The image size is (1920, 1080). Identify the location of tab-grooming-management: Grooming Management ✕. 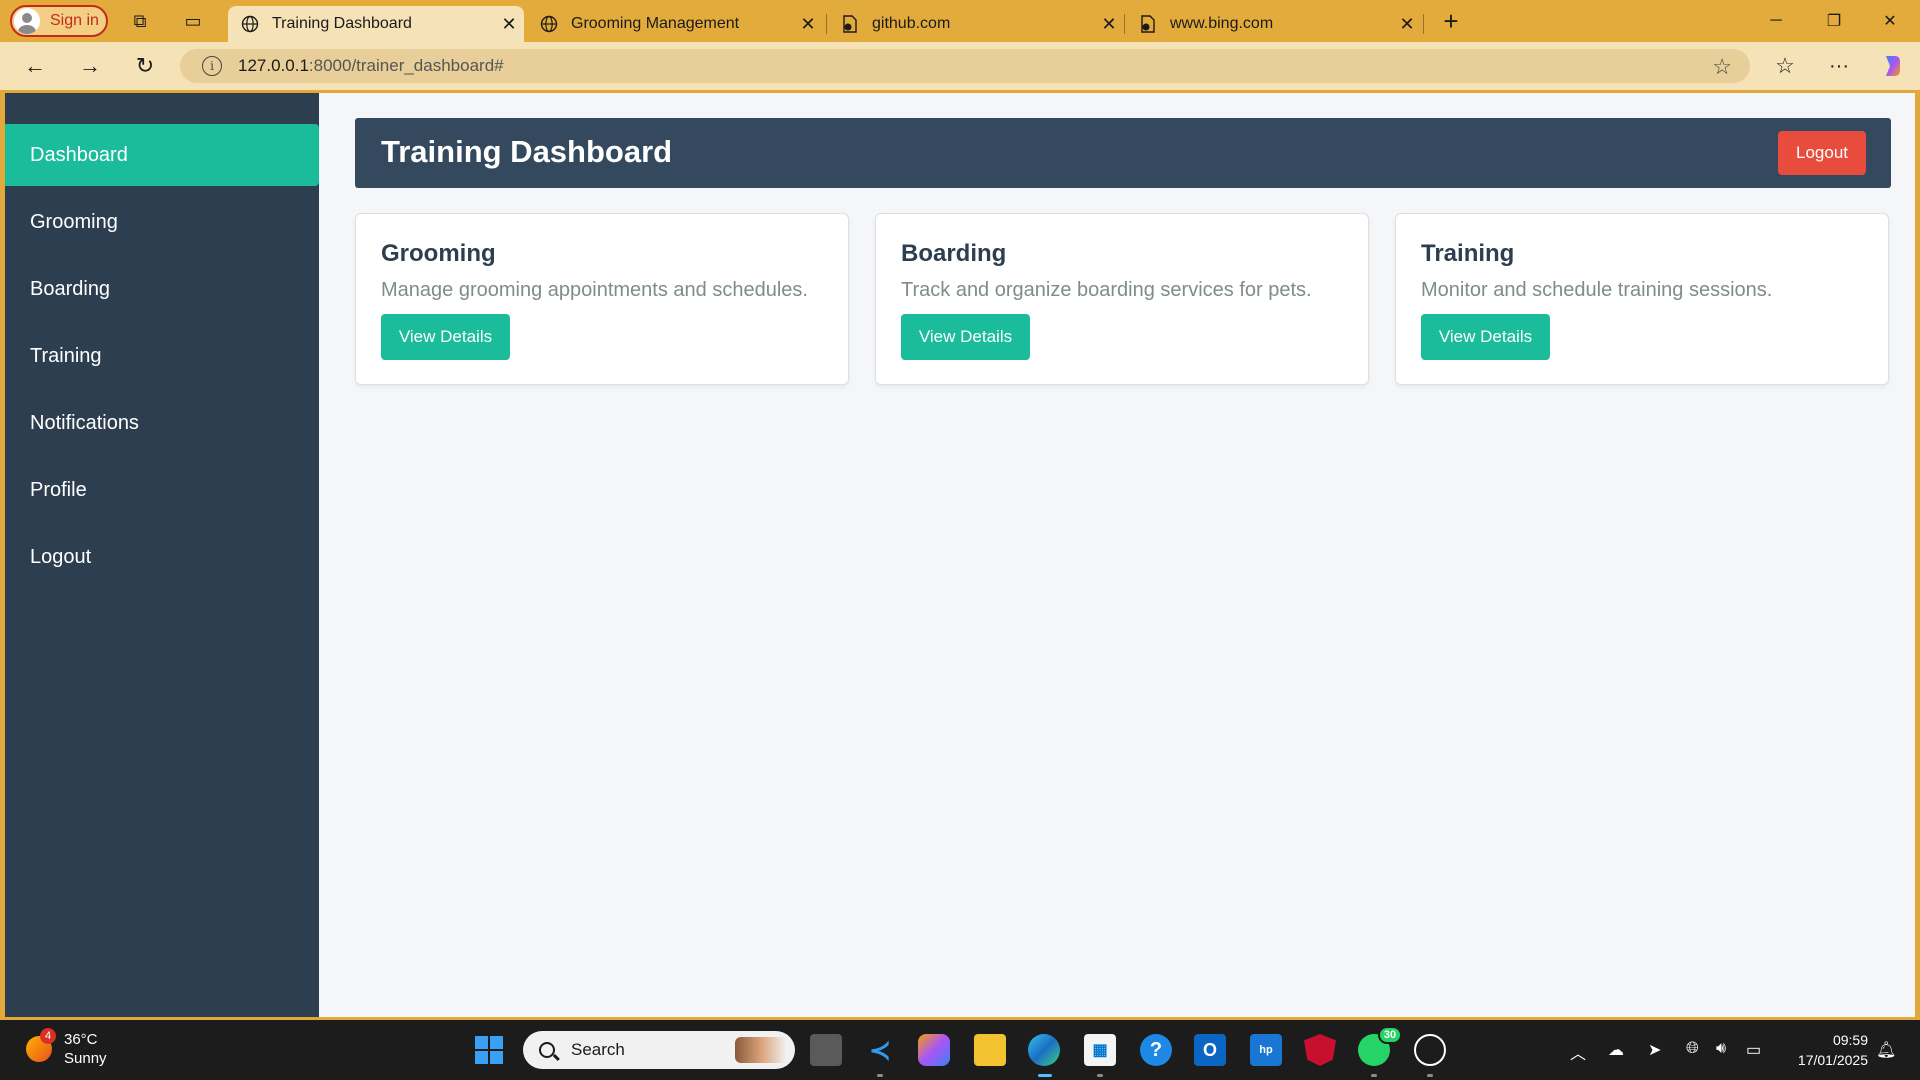
(675, 24).